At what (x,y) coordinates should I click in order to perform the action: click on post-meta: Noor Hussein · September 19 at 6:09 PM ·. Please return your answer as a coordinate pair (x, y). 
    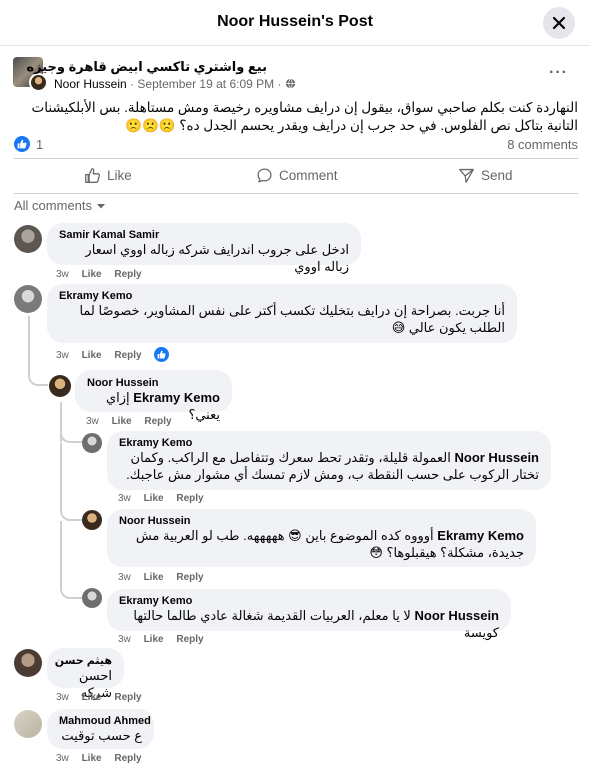
    Looking at the image, I should click on (175, 84).